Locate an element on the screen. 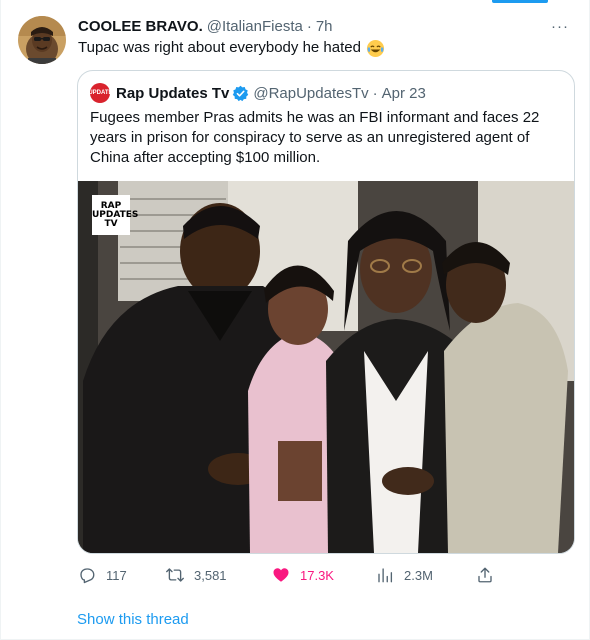 The height and width of the screenshot is (640, 590). retweet-button: 3,581 is located at coordinates (196, 575).